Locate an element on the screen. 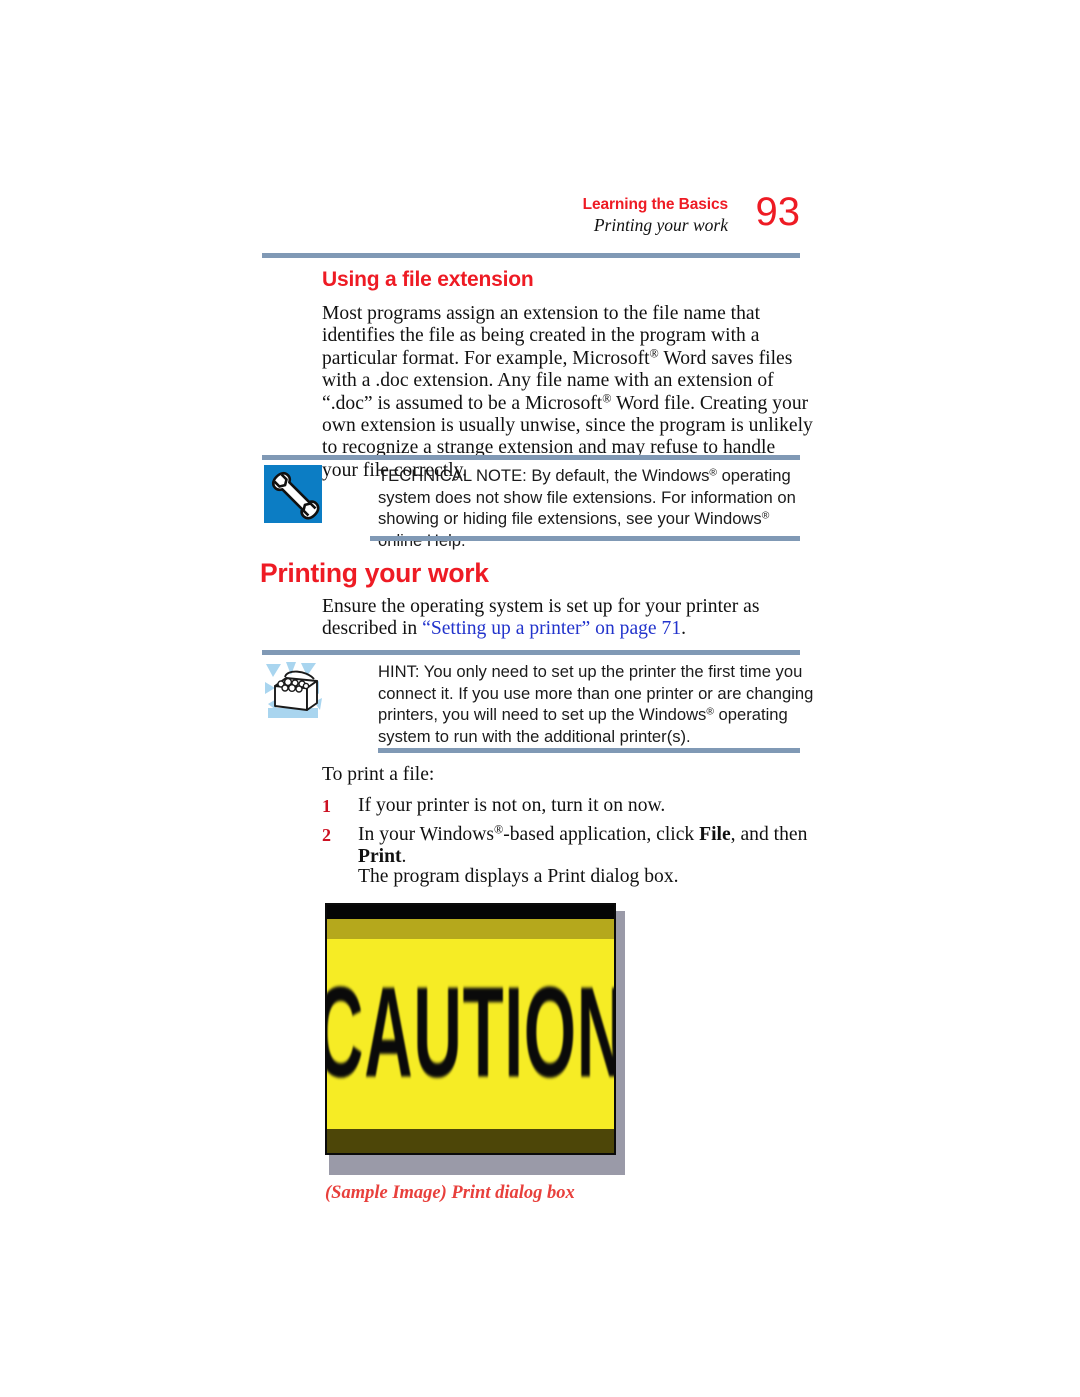 Image resolution: width=1080 pixels, height=1397 pixels. header-chapter-title: Learning the Basics is located at coordinates (655, 204).